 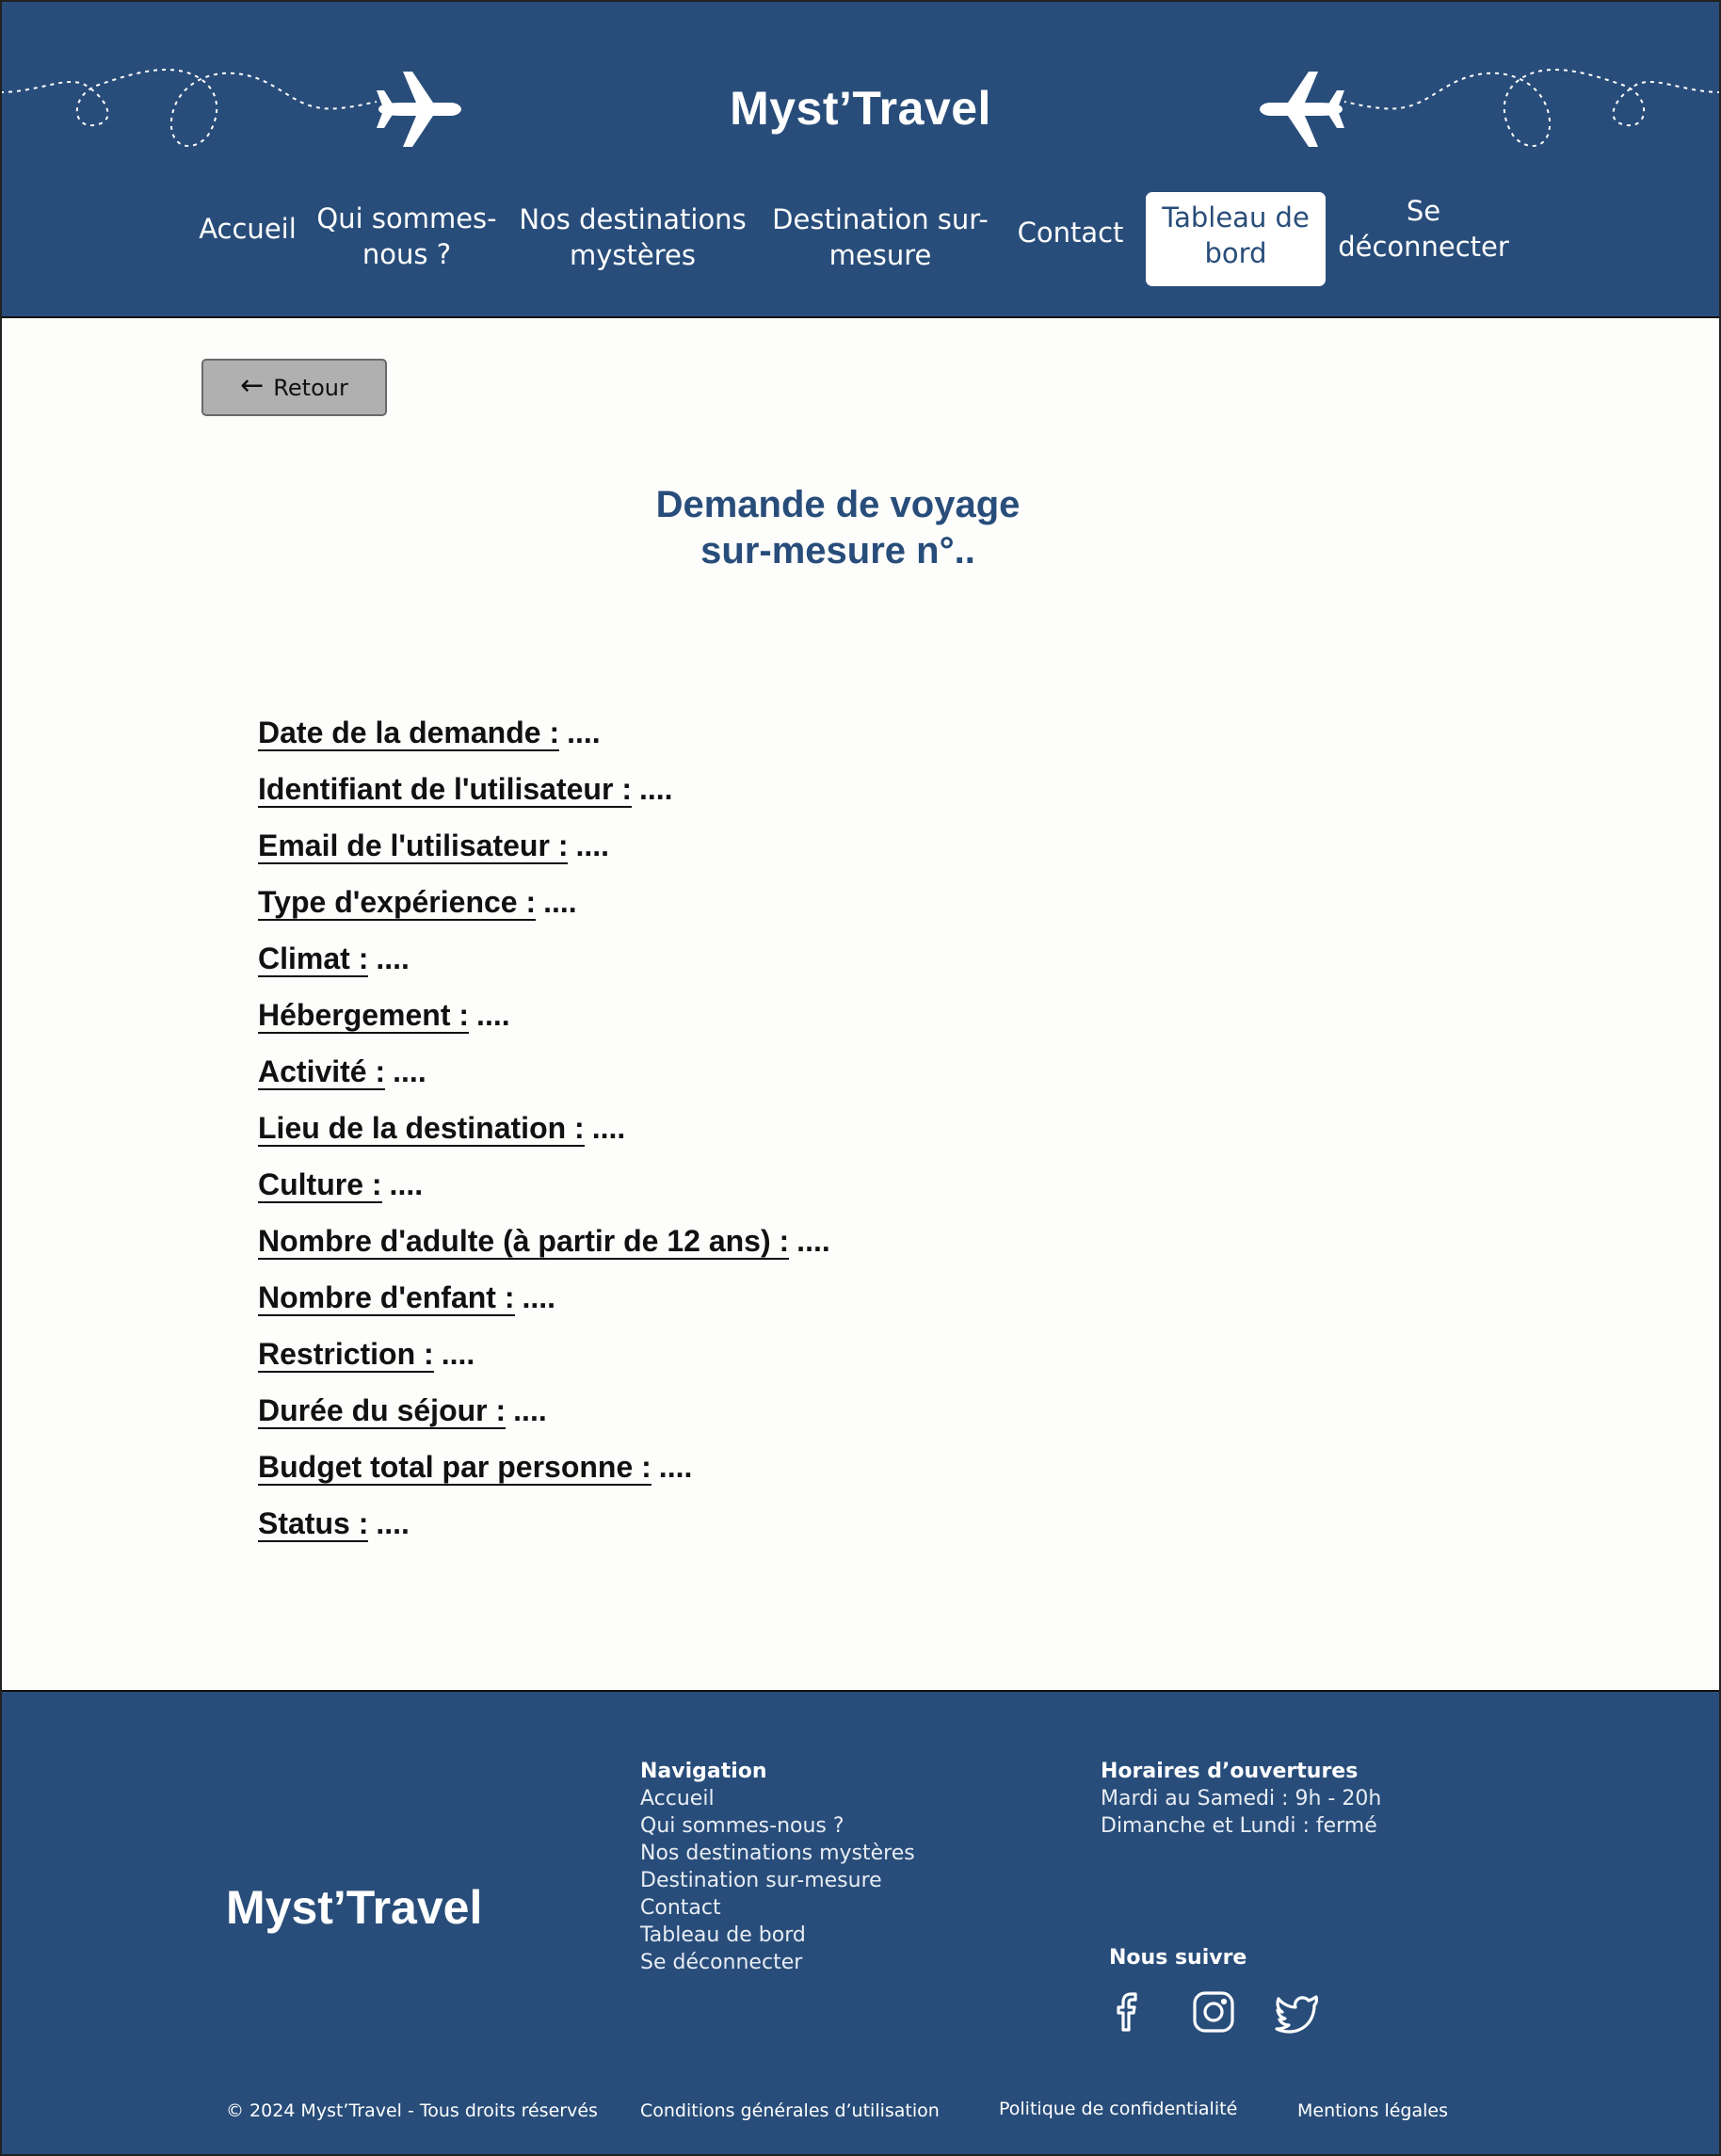 I want to click on social-links, so click(x=1213, y=2011).